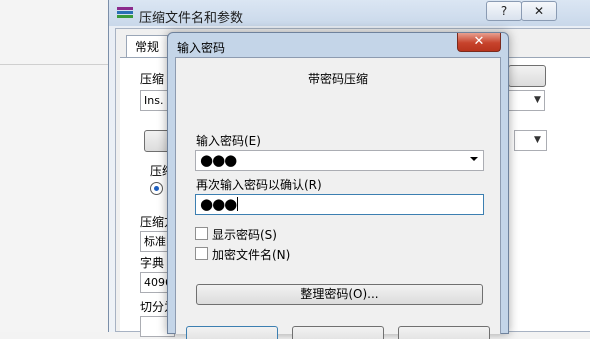 This screenshot has width=590, height=339. I want to click on confirm-password-input: ●●●, so click(339, 204).